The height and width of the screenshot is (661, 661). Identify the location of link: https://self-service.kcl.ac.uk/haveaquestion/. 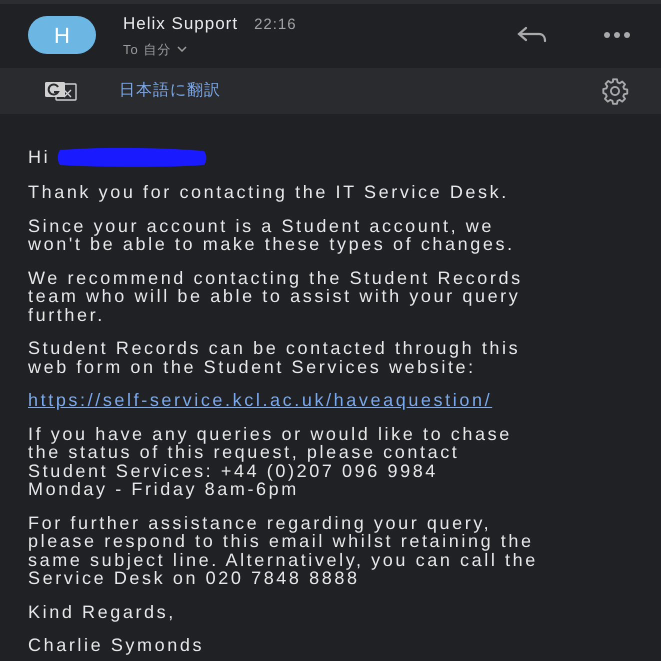
(260, 400).